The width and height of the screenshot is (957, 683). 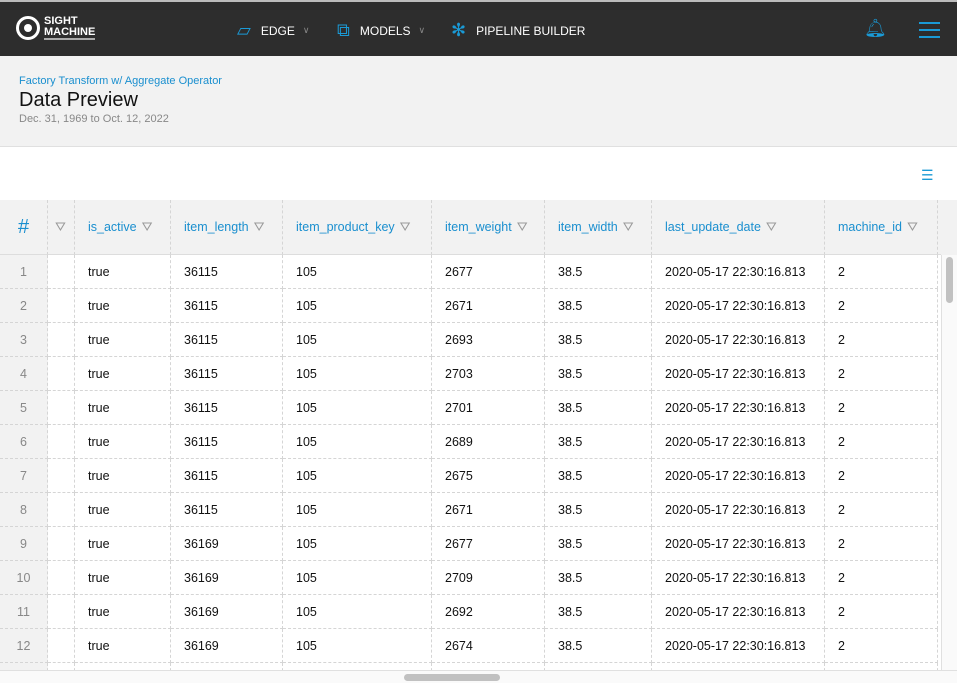 What do you see at coordinates (488, 442) in the screenshot?
I see `table-cell: 2689` at bounding box center [488, 442].